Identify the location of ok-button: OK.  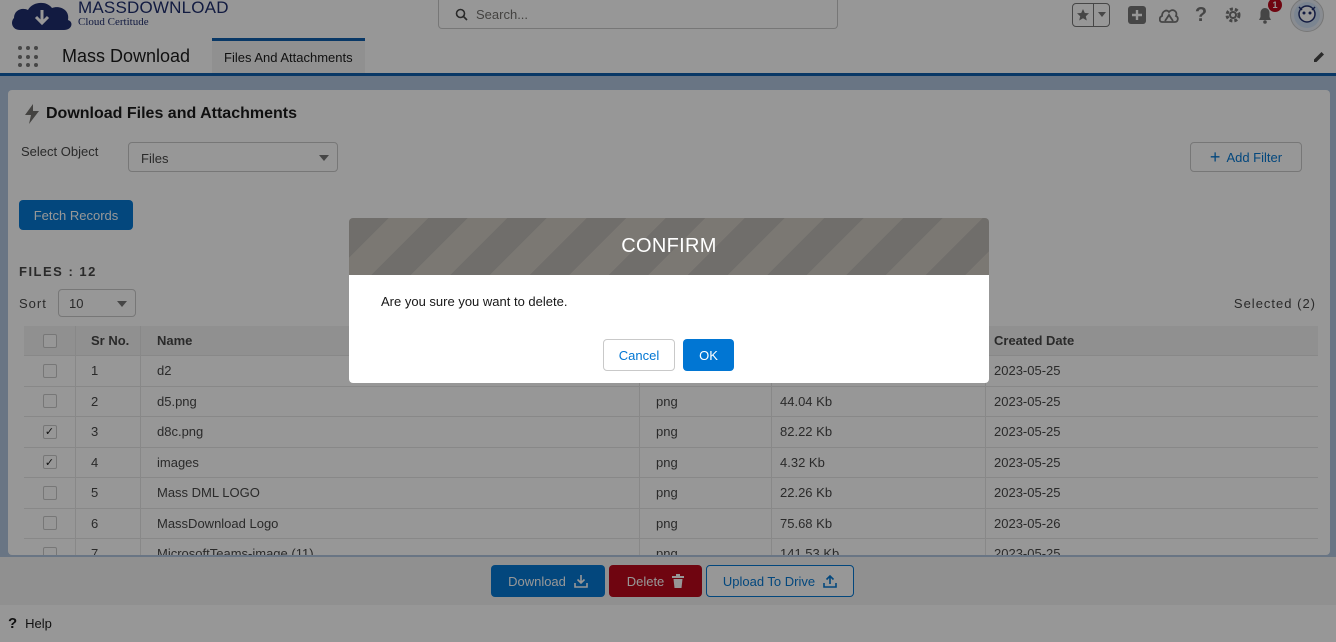
(708, 355).